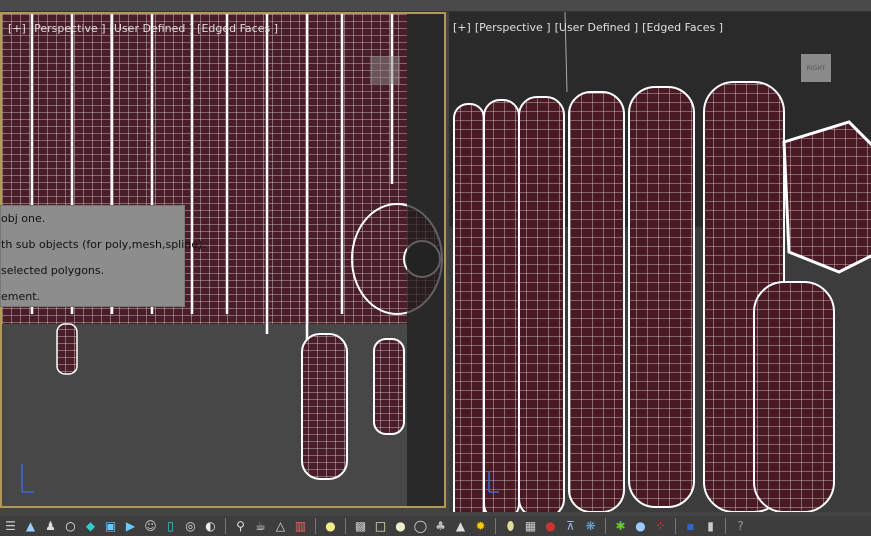 The image size is (871, 536). Describe the element at coordinates (240, 526) in the screenshot. I see `bulb-icon: ⚲` at that location.